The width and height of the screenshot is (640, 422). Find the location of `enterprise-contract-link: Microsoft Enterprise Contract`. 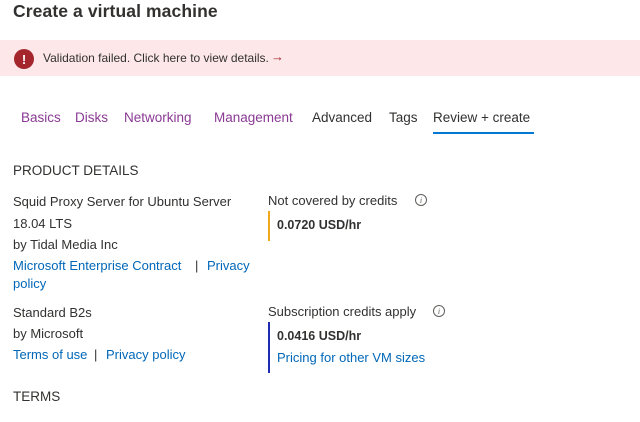

enterprise-contract-link: Microsoft Enterprise Contract is located at coordinates (97, 265).